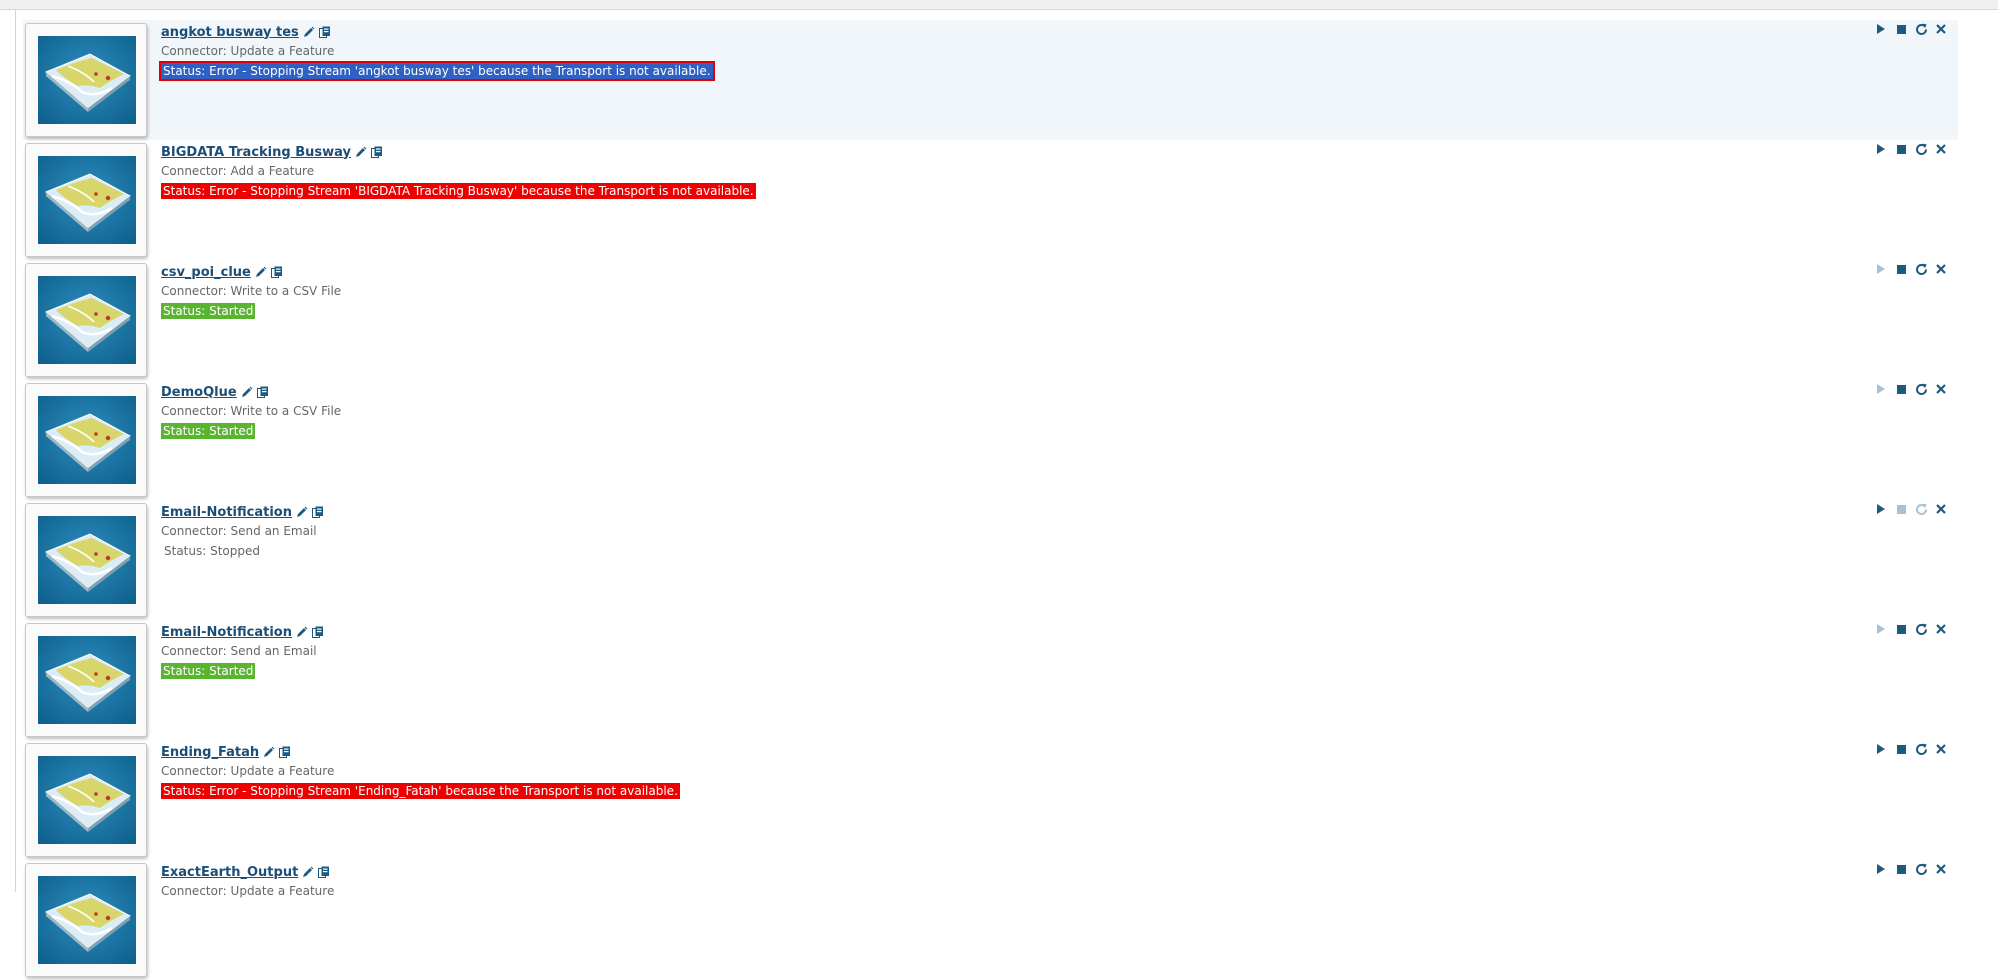  Describe the element at coordinates (199, 392) in the screenshot. I see `stream-name-link: DemoQlue` at that location.